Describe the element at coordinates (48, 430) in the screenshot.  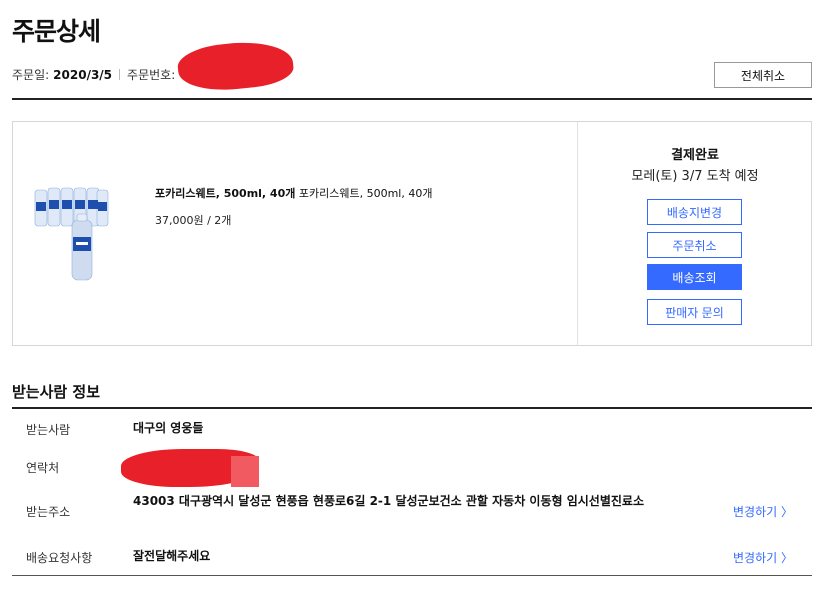
I see `recipient-name-label: 받는사람` at that location.